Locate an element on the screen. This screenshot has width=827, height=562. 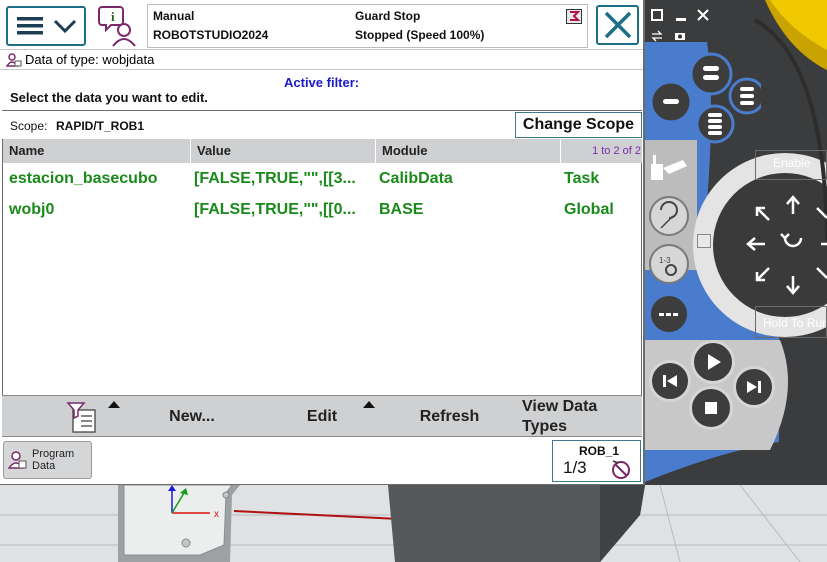
row-scope: Task is located at coordinates (582, 178).